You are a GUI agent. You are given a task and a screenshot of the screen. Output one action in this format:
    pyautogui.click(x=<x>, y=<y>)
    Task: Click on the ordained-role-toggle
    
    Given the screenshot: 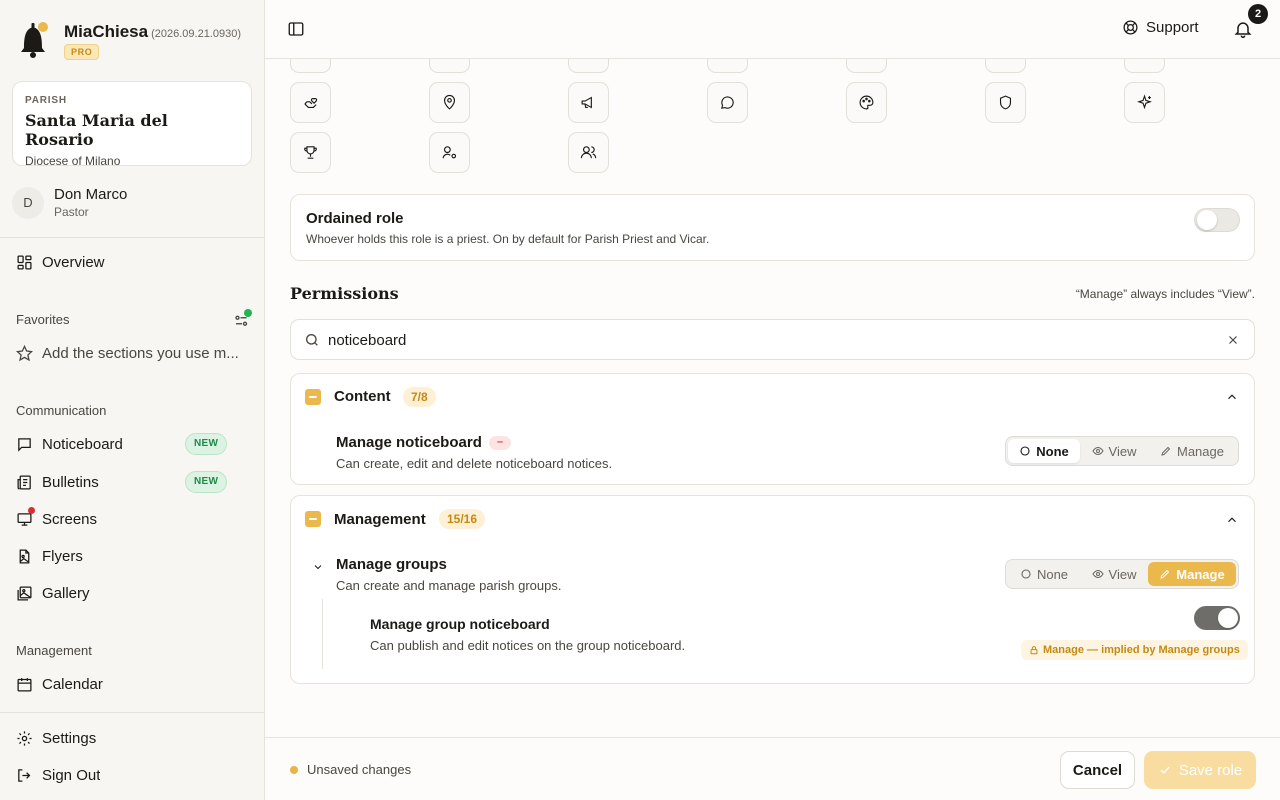 What is the action you would take?
    pyautogui.click(x=1217, y=220)
    